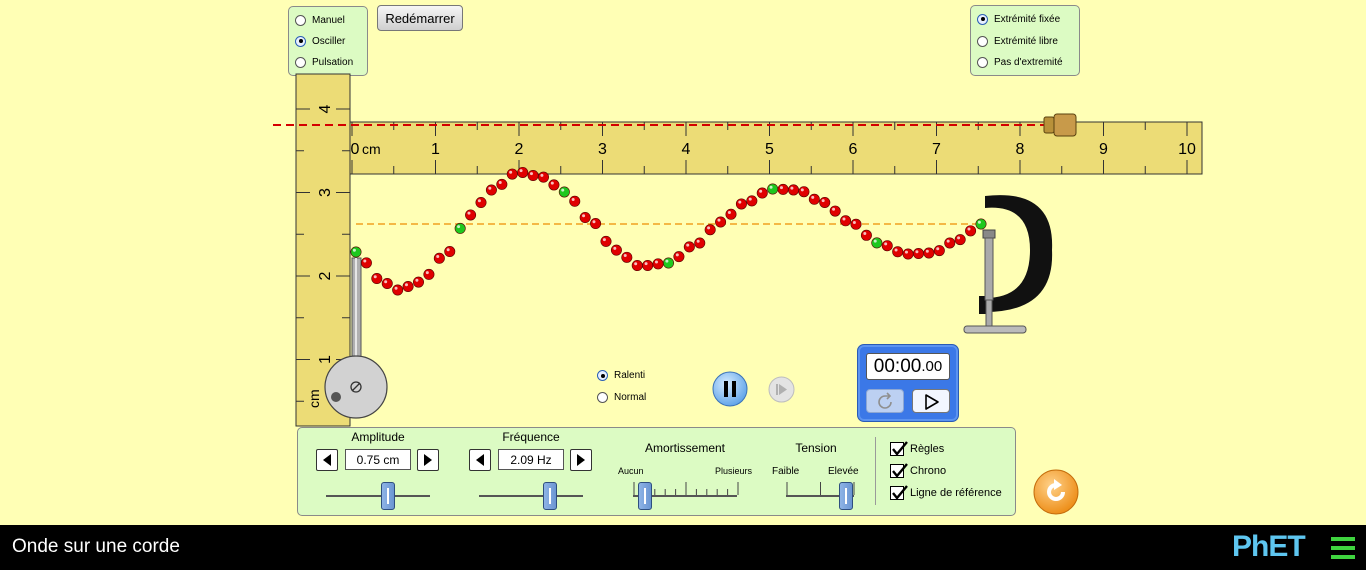 Image resolution: width=1366 pixels, height=570 pixels. Describe the element at coordinates (786, 471) in the screenshot. I see `tension-min-label: Faible` at that location.